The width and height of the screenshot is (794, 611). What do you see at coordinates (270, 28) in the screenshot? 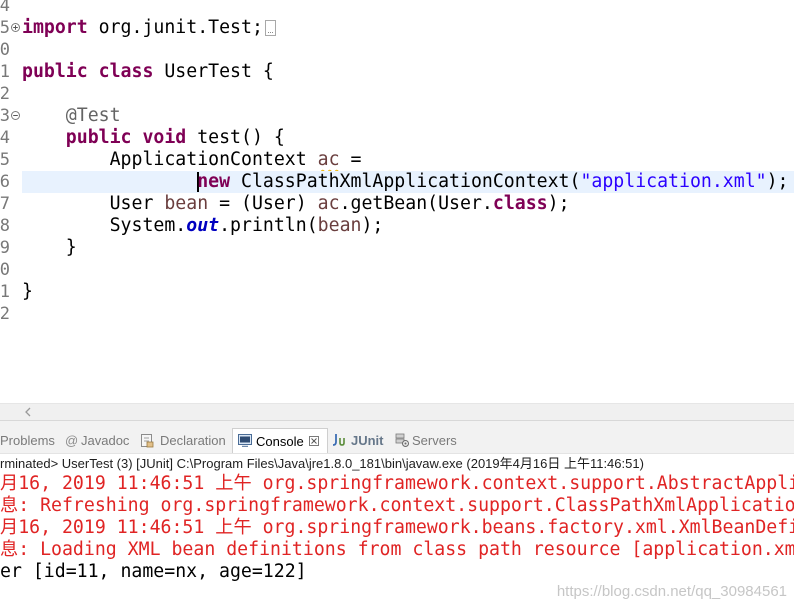
I see `folded-code-marker` at bounding box center [270, 28].